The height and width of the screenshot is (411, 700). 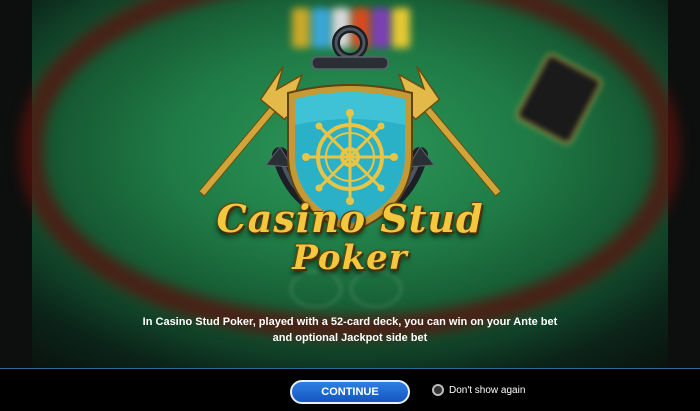 What do you see at coordinates (350, 258) in the screenshot?
I see `game-title-line2: Poker` at bounding box center [350, 258].